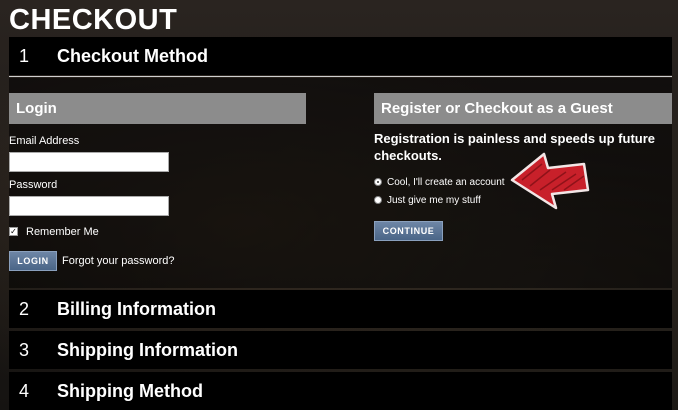  I want to click on login-button: LOGIN, so click(33, 261).